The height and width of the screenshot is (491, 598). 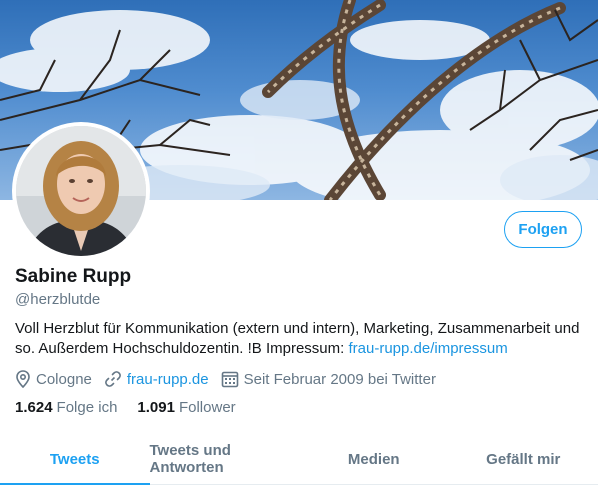 I want to click on tab-tweets-and-replies: Tweets und Antworten, so click(x=225, y=459).